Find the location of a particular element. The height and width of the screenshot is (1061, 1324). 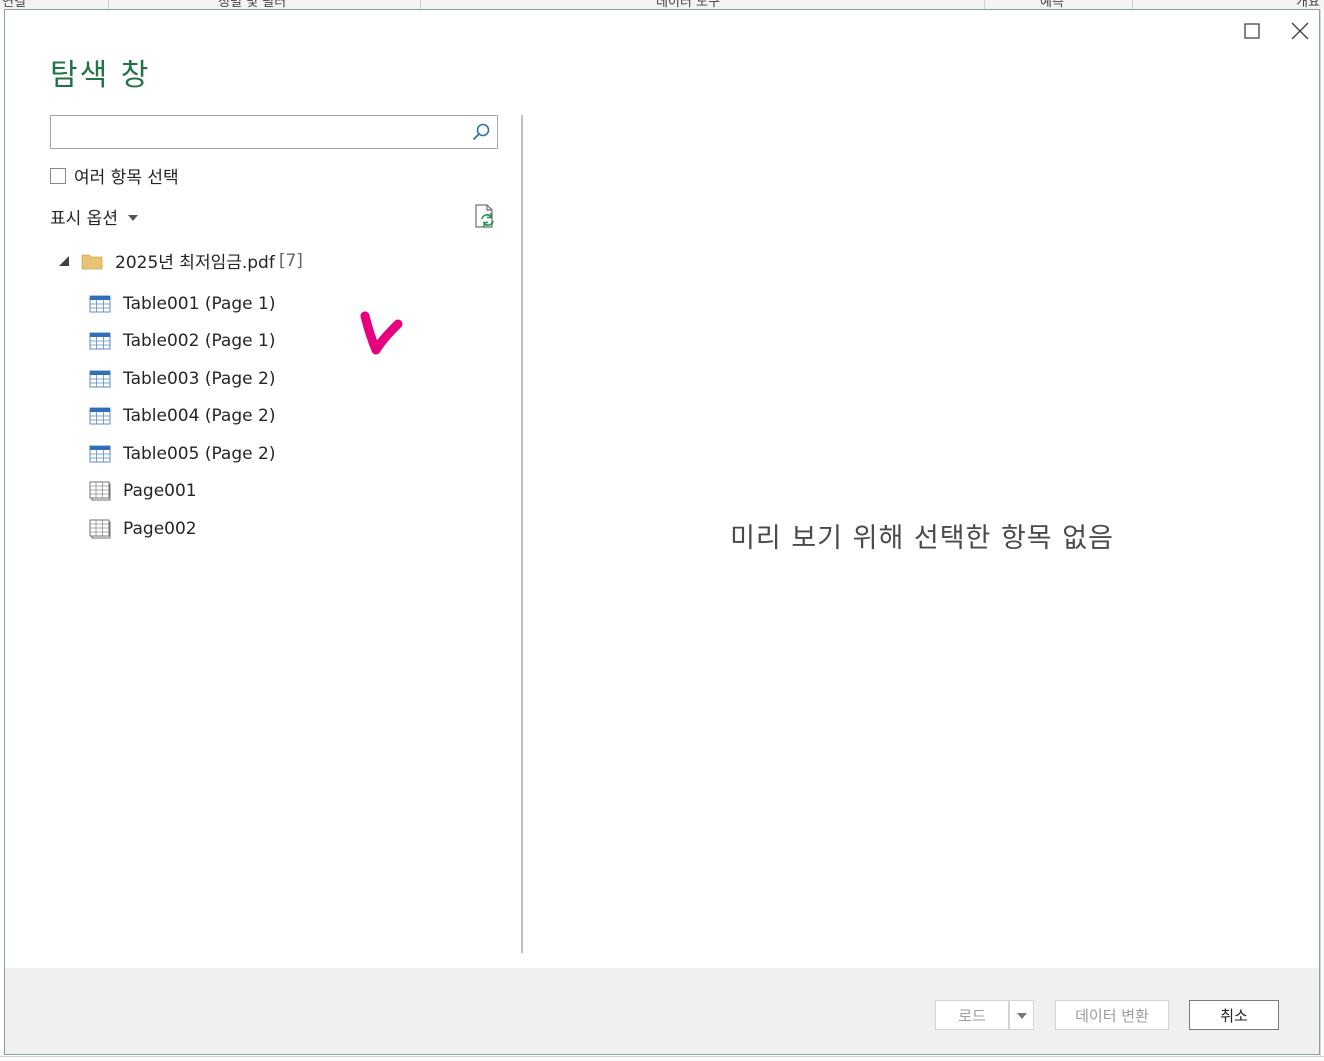

tree-item-label: Table004 (Page 2) is located at coordinates (199, 416).